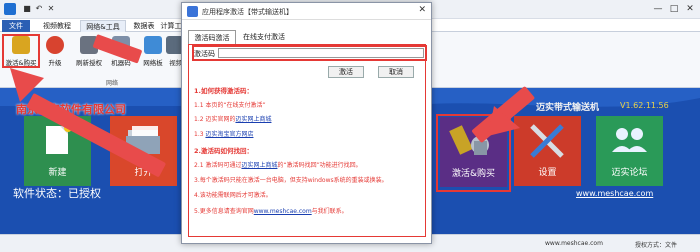 Image resolution: width=700 pixels, height=252 pixels. Describe the element at coordinates (215, 119) in the screenshot. I see `instruction-text: 1.2 迈实官网的` at that location.